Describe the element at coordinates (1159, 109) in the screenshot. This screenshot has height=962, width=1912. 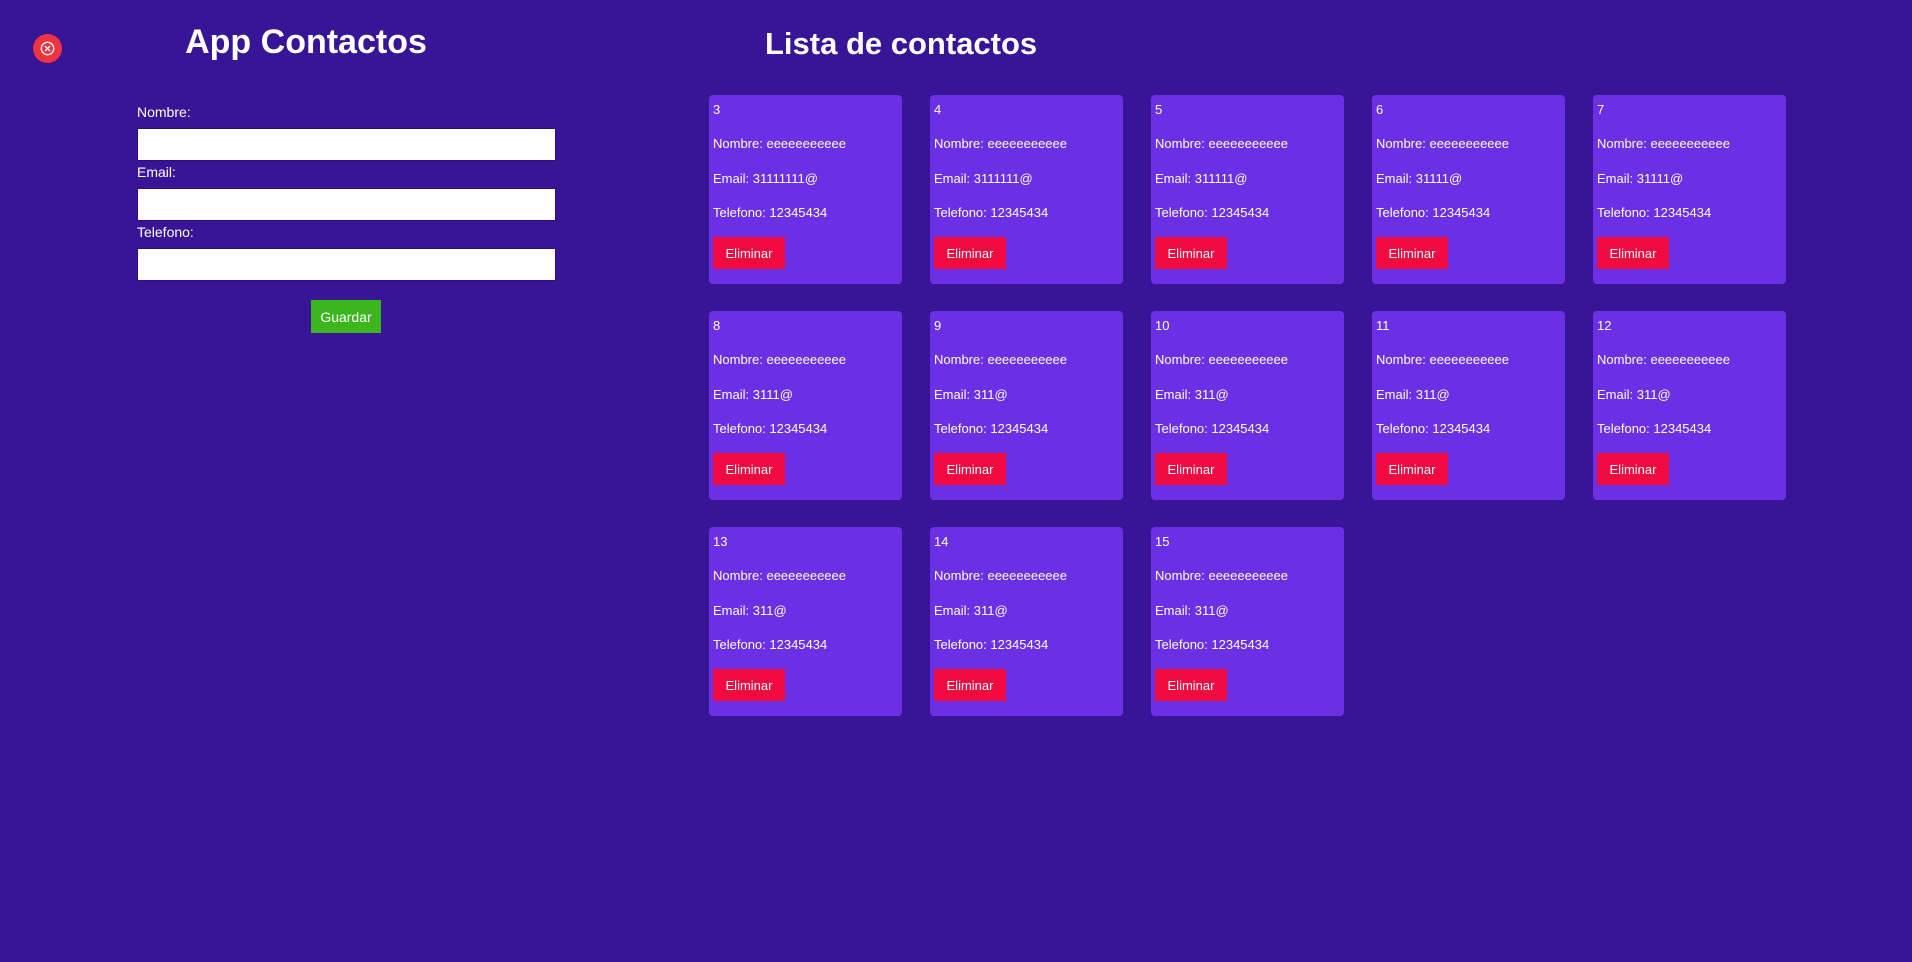
I see `contact-id: 5` at that location.